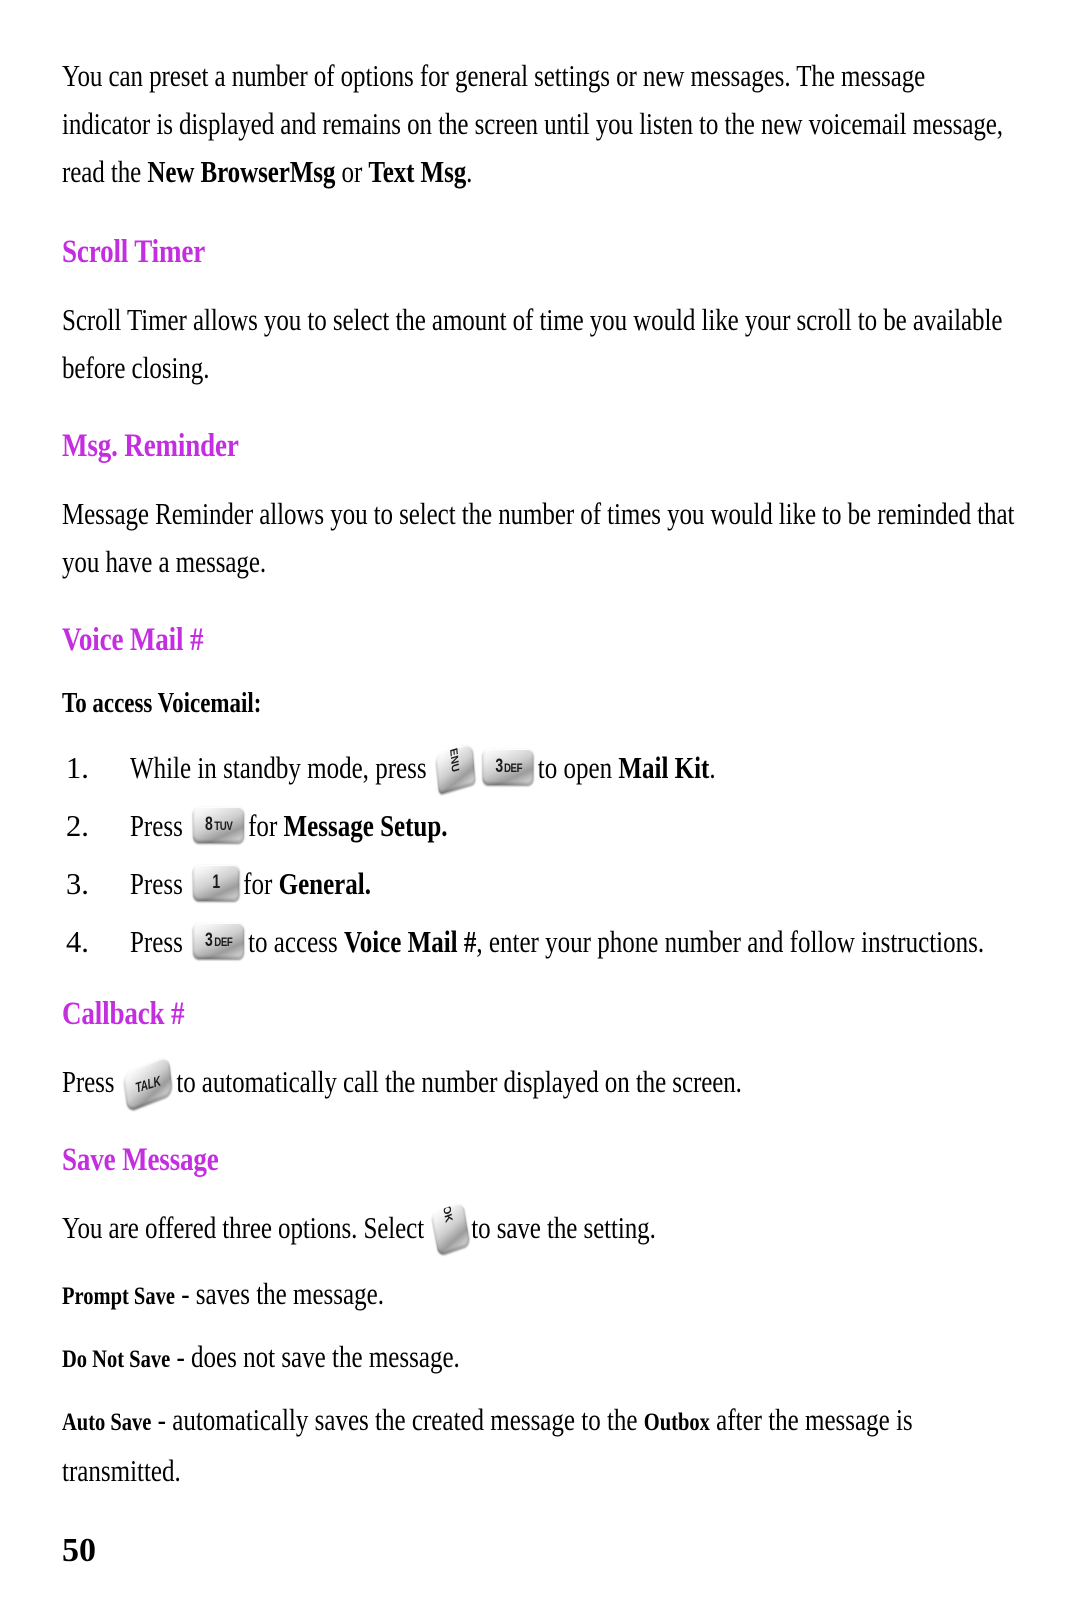 This screenshot has height=1622, width=1080. Describe the element at coordinates (296, 942) in the screenshot. I see `step-text-after: to access` at that location.